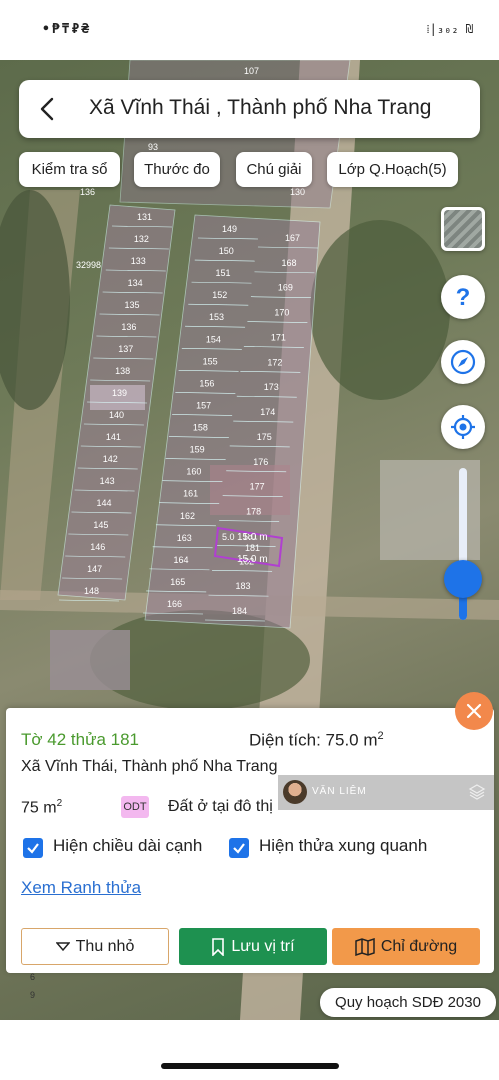 Image resolution: width=499 pixels, height=1080 pixels. What do you see at coordinates (193, 472) in the screenshot?
I see `parcel-label: 160` at bounding box center [193, 472].